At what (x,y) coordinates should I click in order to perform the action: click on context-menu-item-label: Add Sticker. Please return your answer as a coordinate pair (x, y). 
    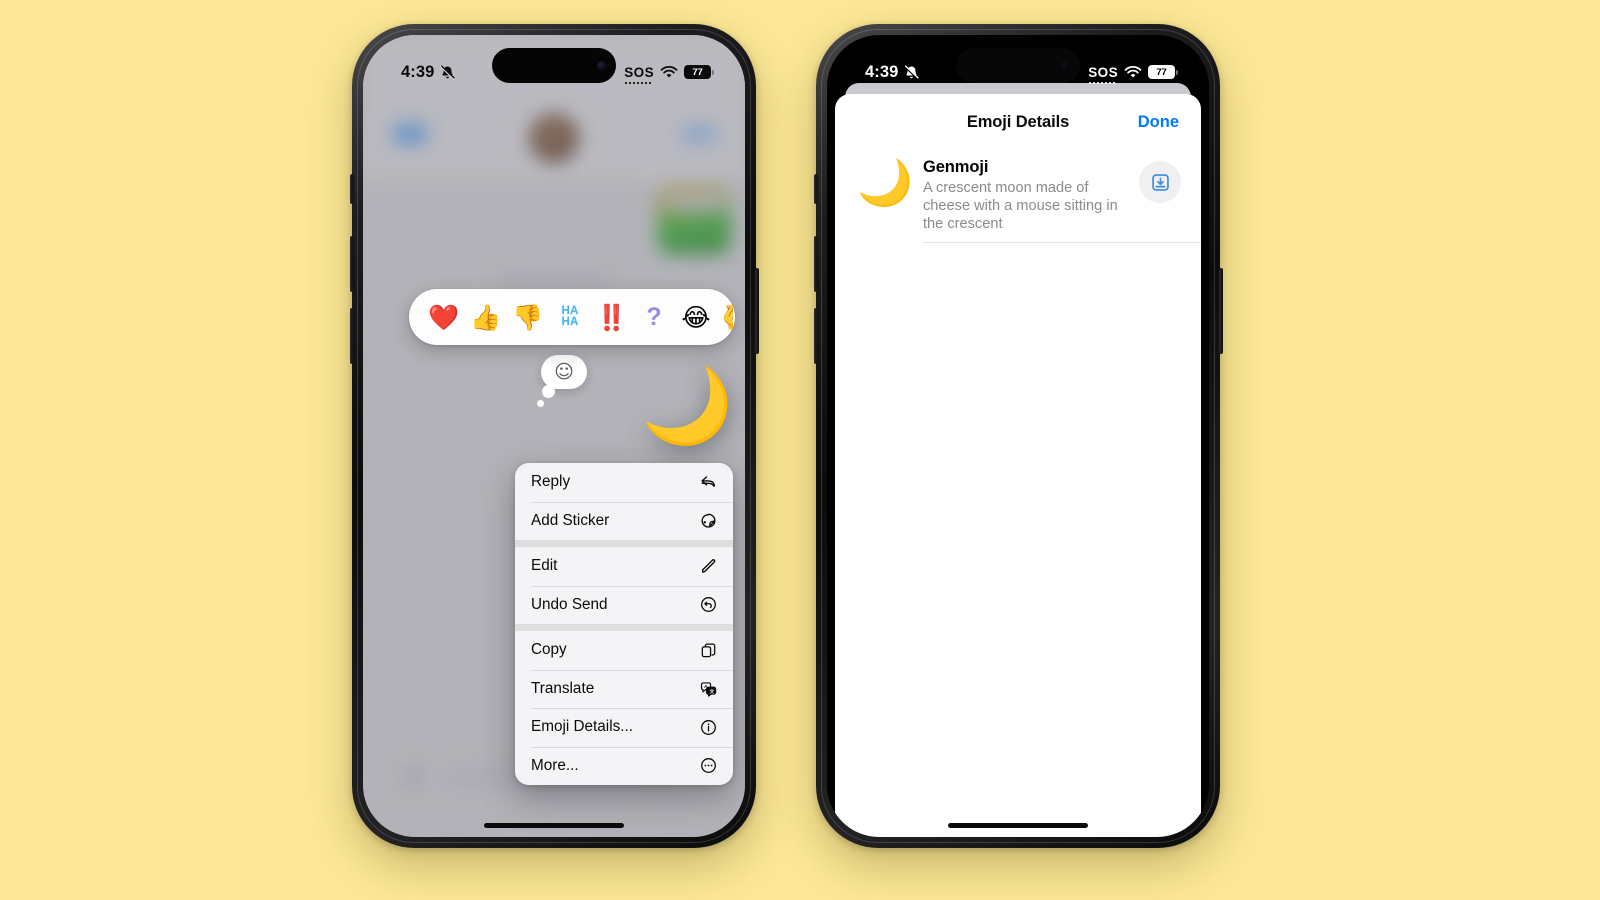
    Looking at the image, I should click on (570, 520).